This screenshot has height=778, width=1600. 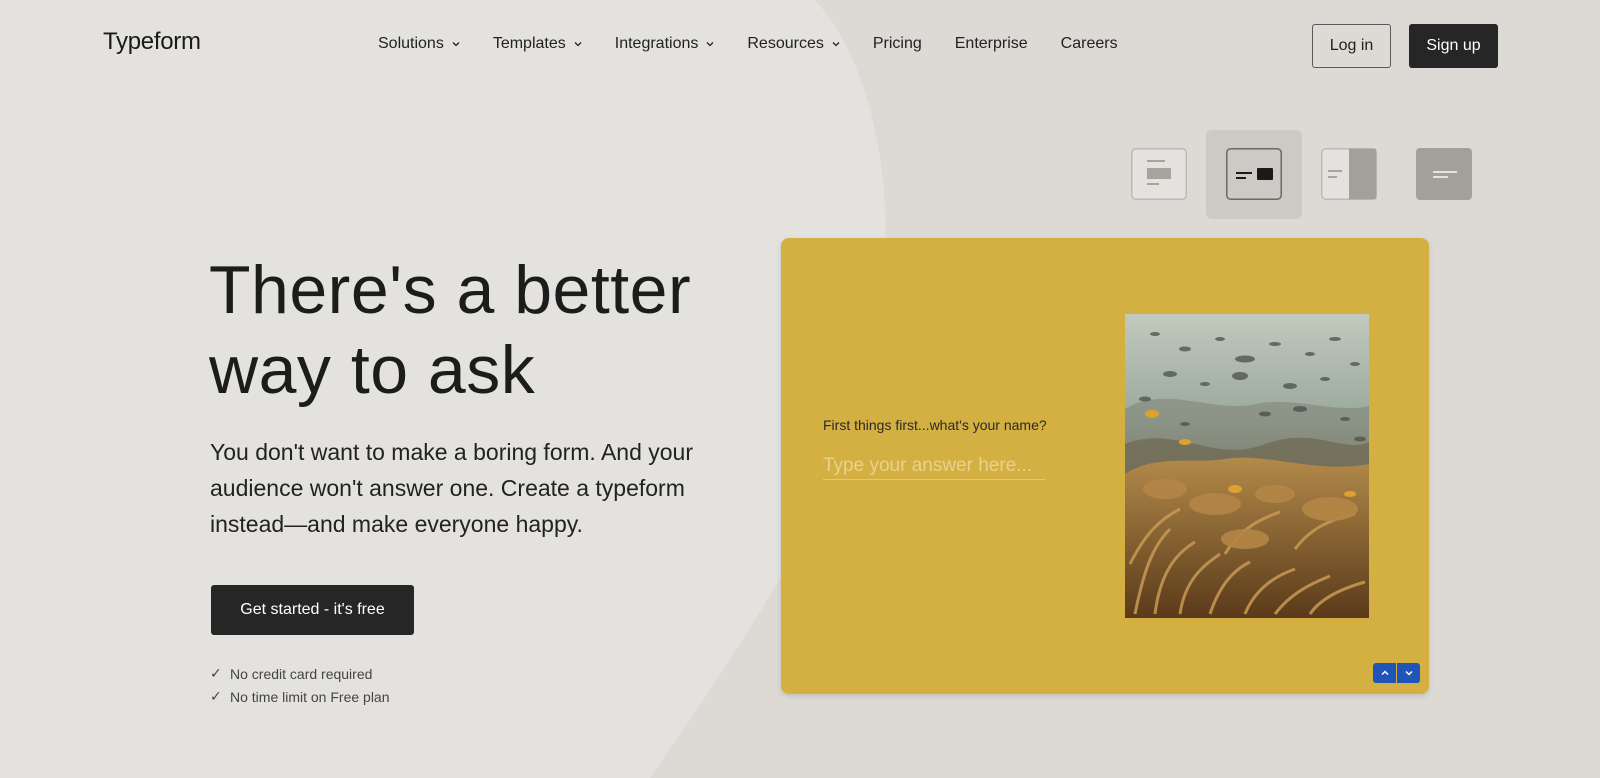 What do you see at coordinates (1444, 174) in the screenshot?
I see `layout-full-icon` at bounding box center [1444, 174].